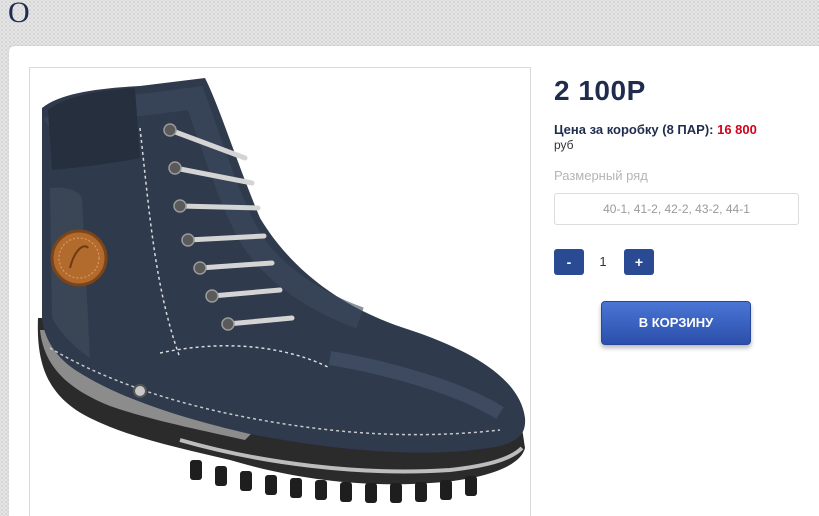 This screenshot has height=516, width=819. Describe the element at coordinates (600, 90) in the screenshot. I see `product-price: 2 100Р` at that location.